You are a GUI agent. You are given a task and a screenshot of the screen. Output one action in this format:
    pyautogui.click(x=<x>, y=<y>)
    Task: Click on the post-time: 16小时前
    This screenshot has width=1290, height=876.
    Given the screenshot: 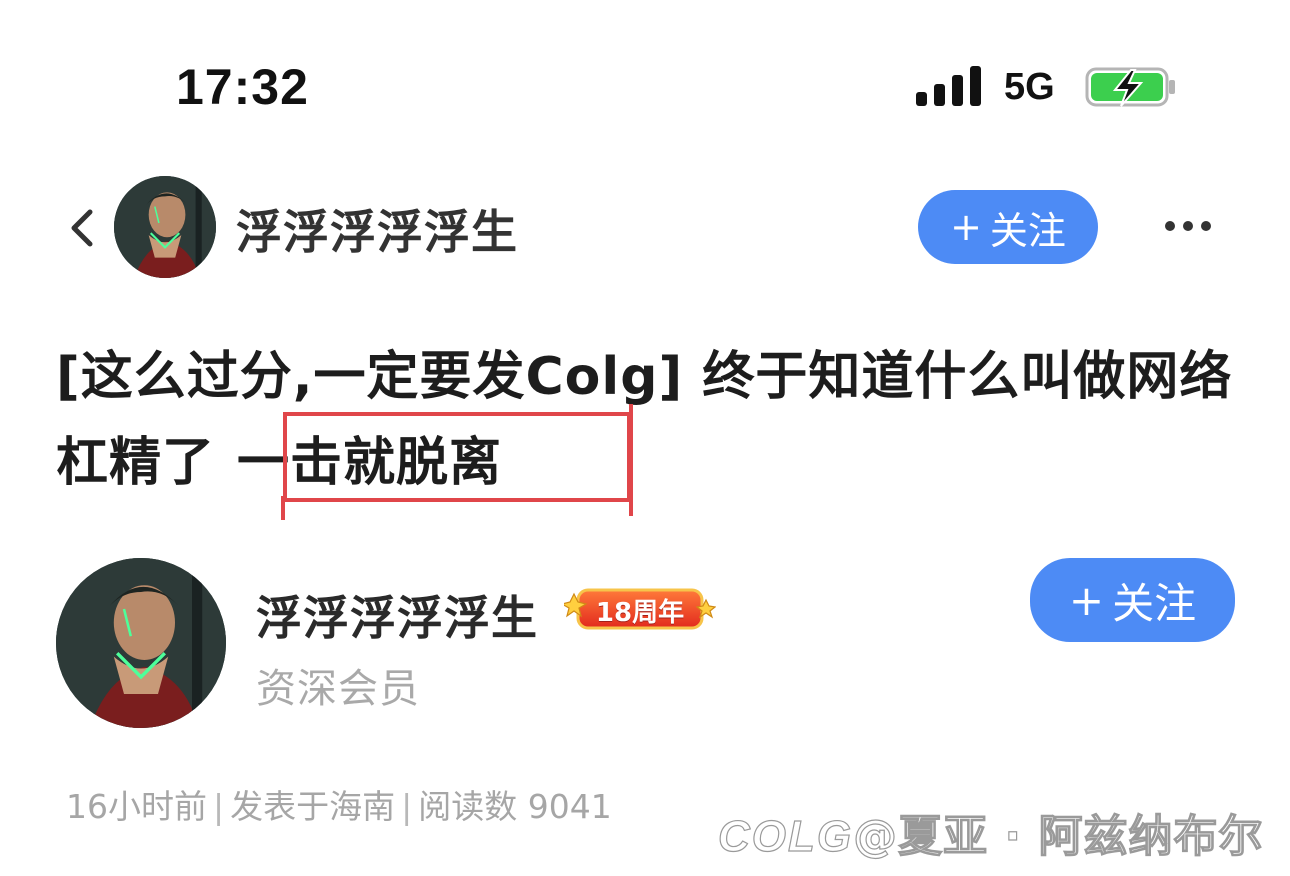 What is the action you would take?
    pyautogui.click(x=136, y=806)
    